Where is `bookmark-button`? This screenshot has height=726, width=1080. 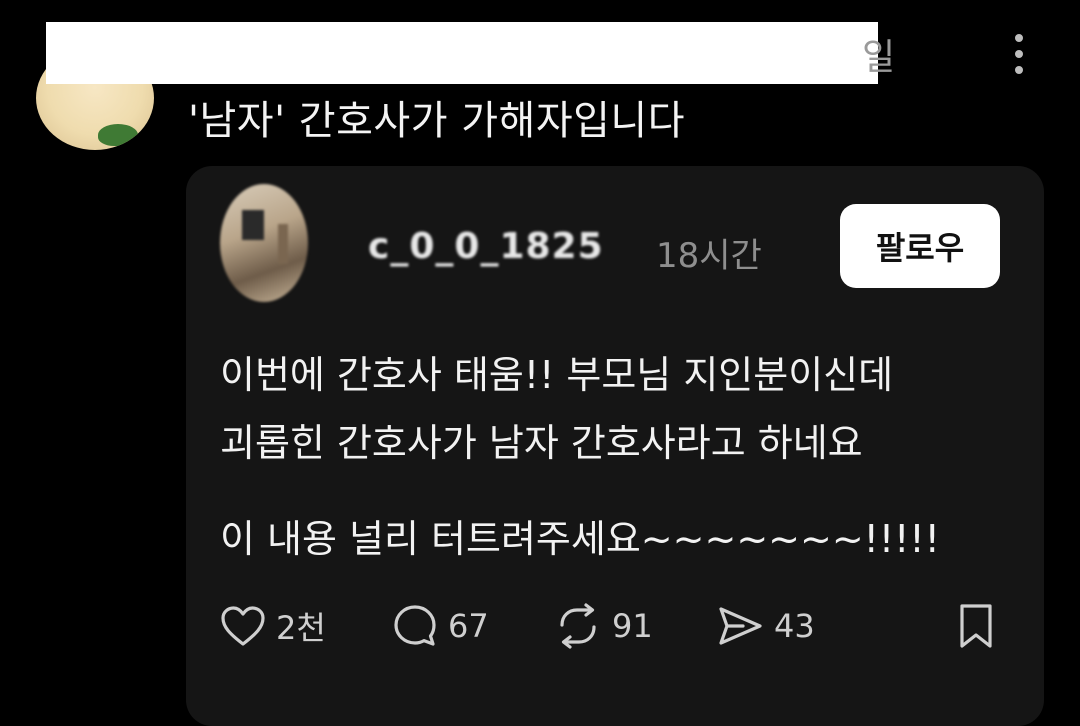
bookmark-button is located at coordinates (976, 626).